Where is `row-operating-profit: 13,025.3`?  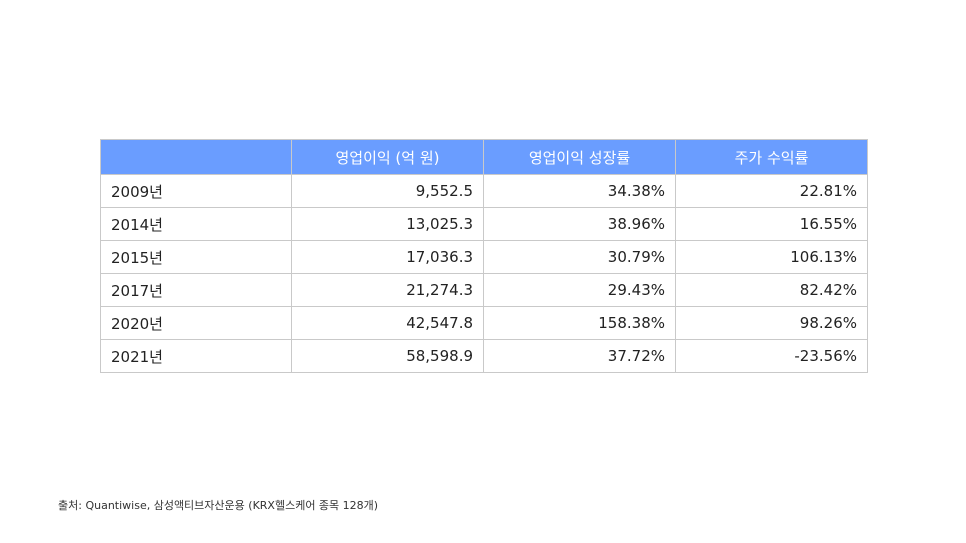
row-operating-profit: 13,025.3 is located at coordinates (387, 224).